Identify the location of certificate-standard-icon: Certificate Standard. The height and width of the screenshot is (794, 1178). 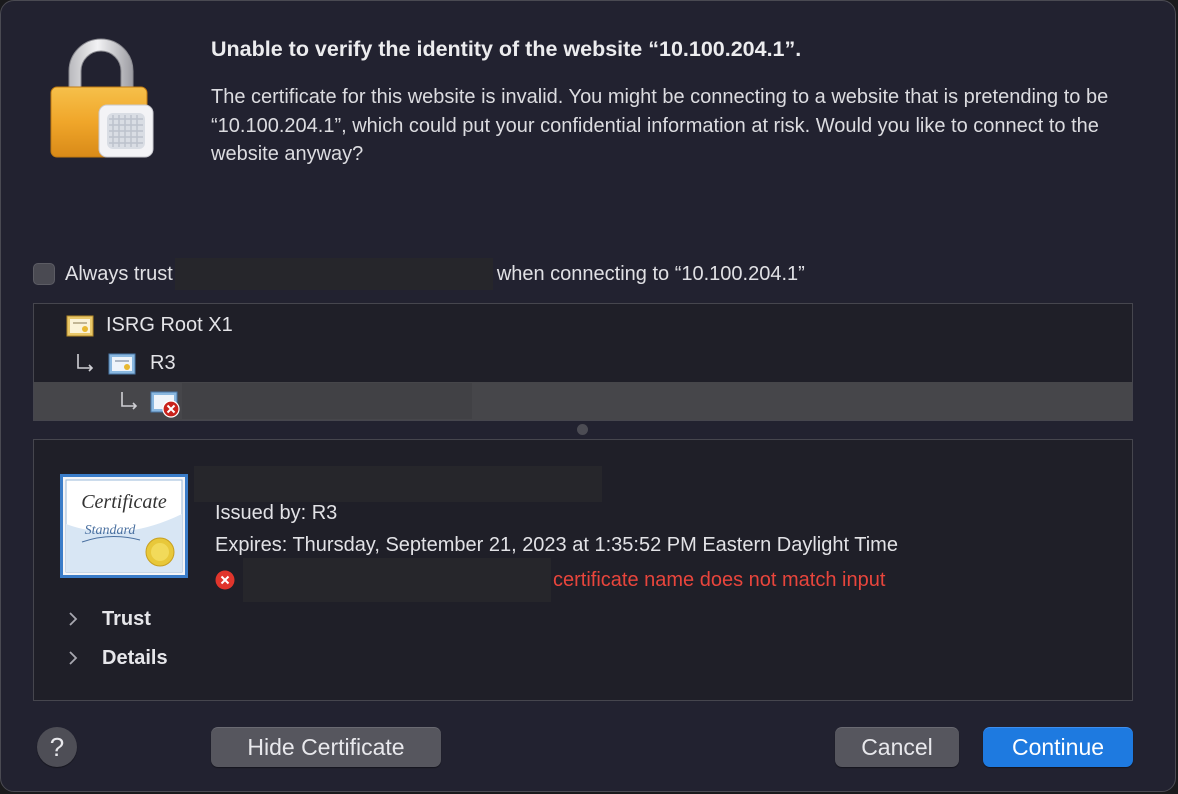
(124, 526).